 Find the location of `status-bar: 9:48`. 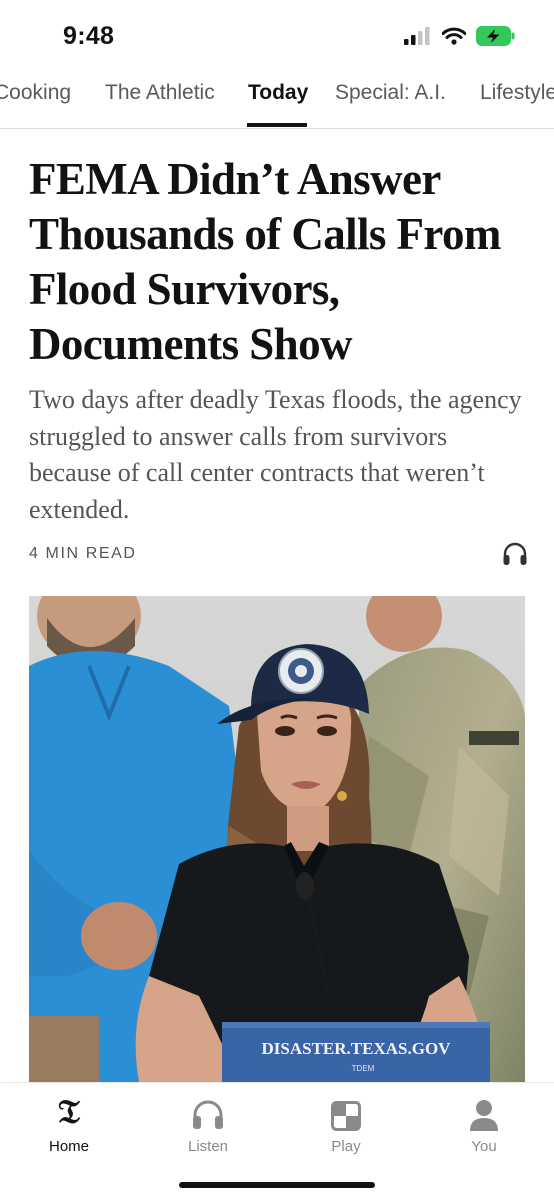

status-bar: 9:48 is located at coordinates (277, 36).